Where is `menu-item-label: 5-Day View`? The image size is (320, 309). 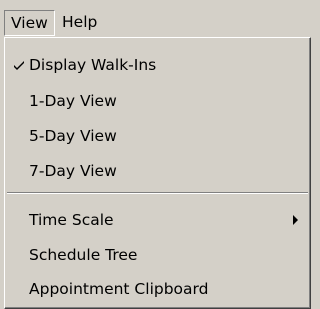 menu-item-label: 5-Day View is located at coordinates (73, 136).